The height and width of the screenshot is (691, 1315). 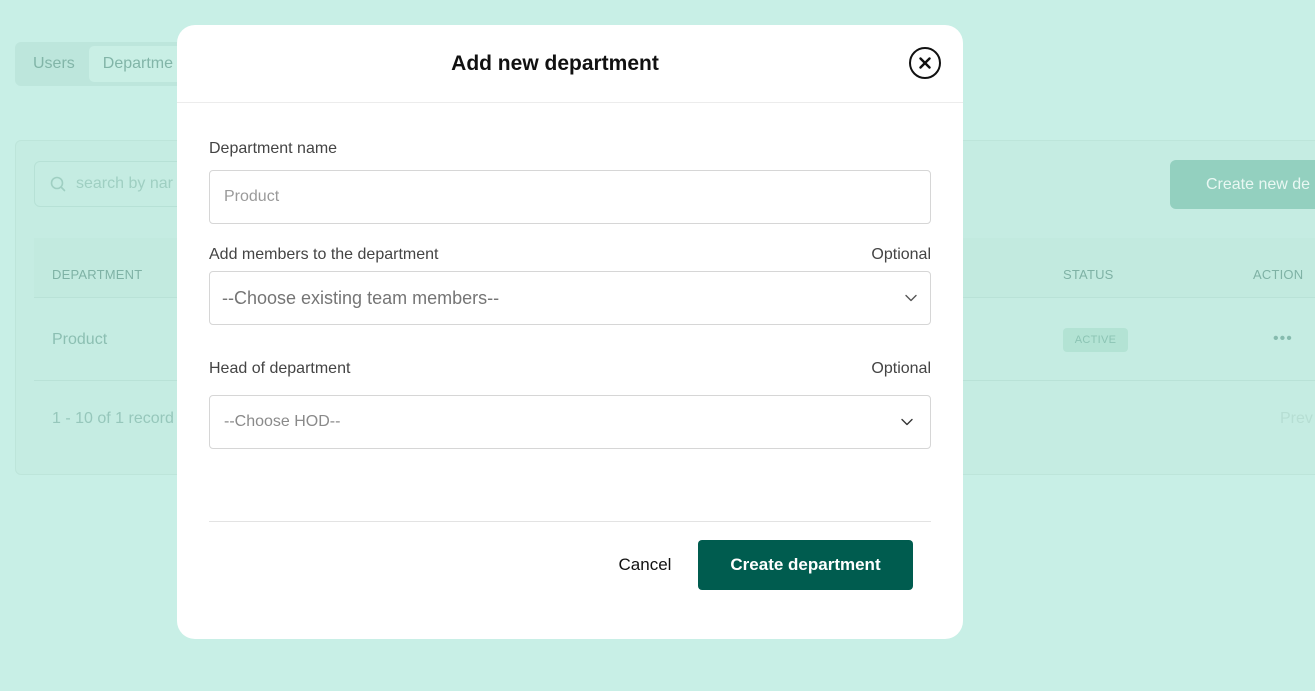 I want to click on members-label: Add members to the department, so click(x=324, y=254).